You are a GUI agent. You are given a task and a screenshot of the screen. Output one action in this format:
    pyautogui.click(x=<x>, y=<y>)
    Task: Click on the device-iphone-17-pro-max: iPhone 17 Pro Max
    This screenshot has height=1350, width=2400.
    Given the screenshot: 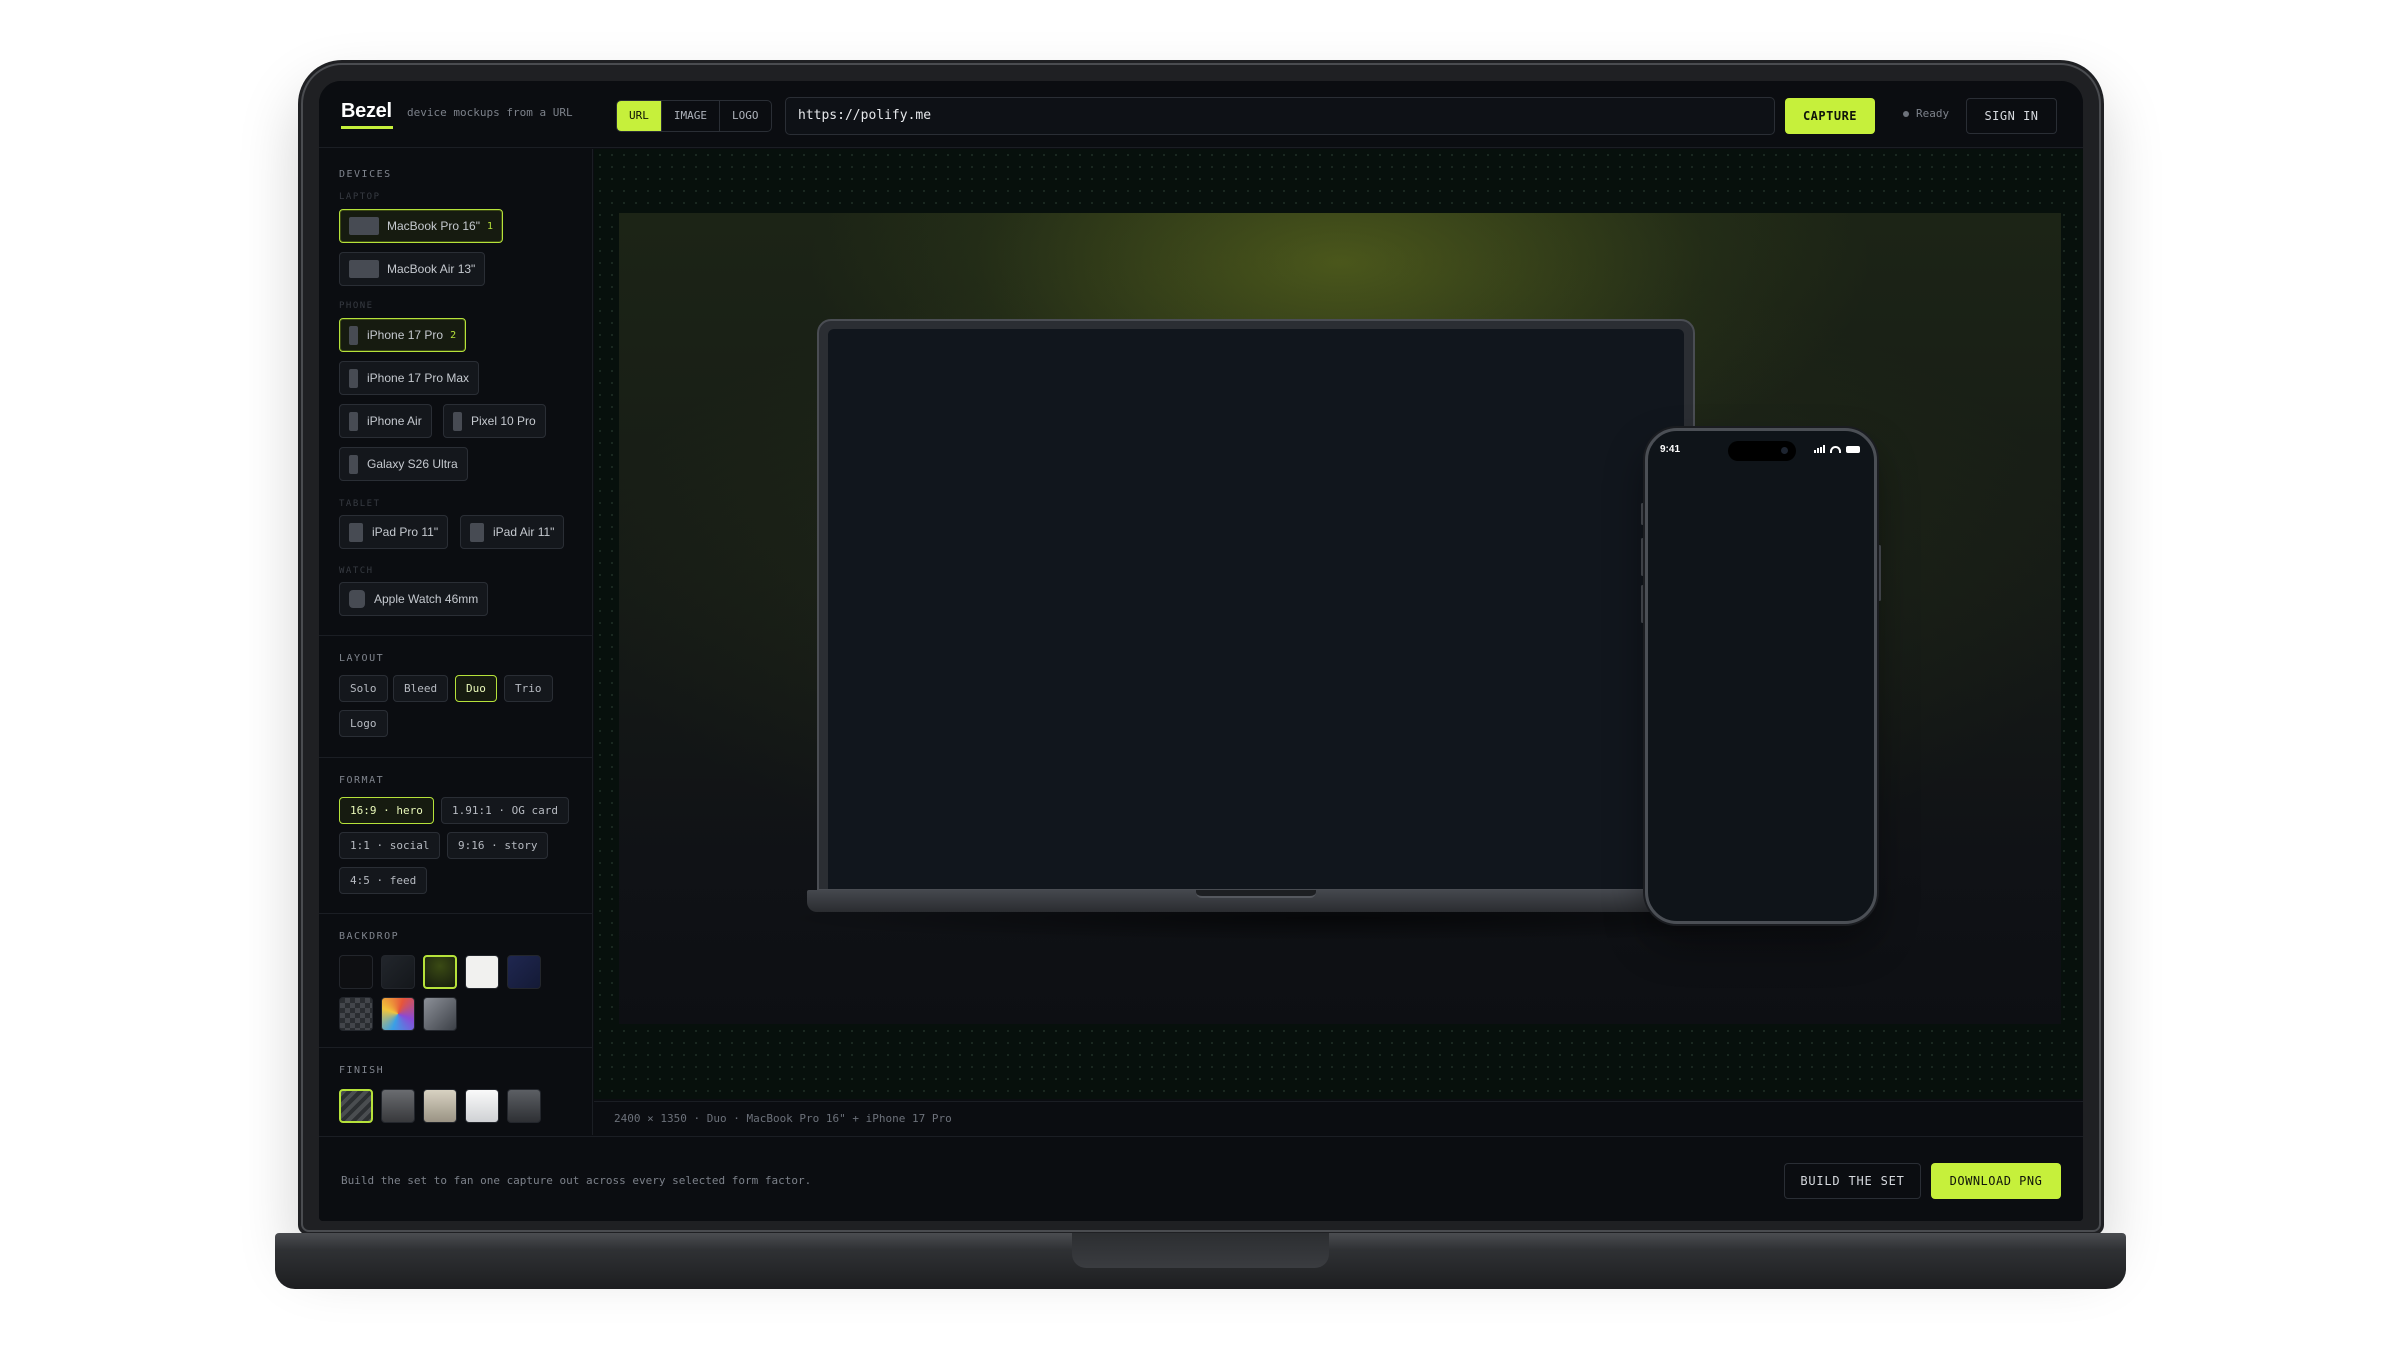 What is the action you would take?
    pyautogui.click(x=409, y=378)
    